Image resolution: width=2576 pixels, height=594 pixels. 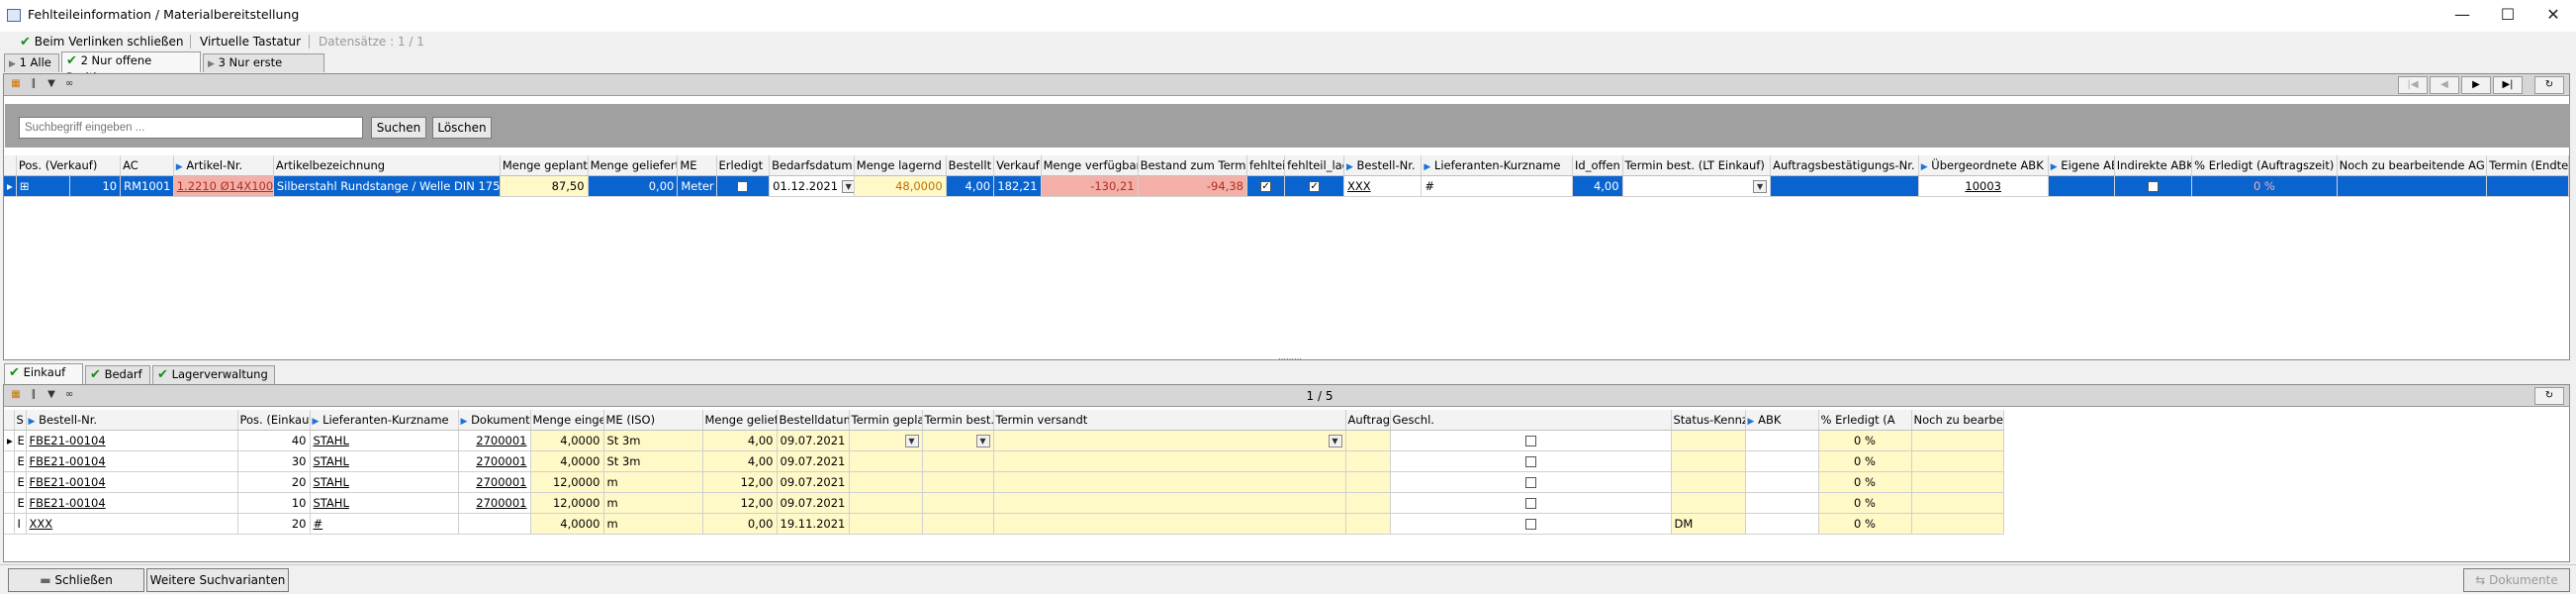 I want to click on cell-termin-geplant: ▼, so click(x=886, y=440).